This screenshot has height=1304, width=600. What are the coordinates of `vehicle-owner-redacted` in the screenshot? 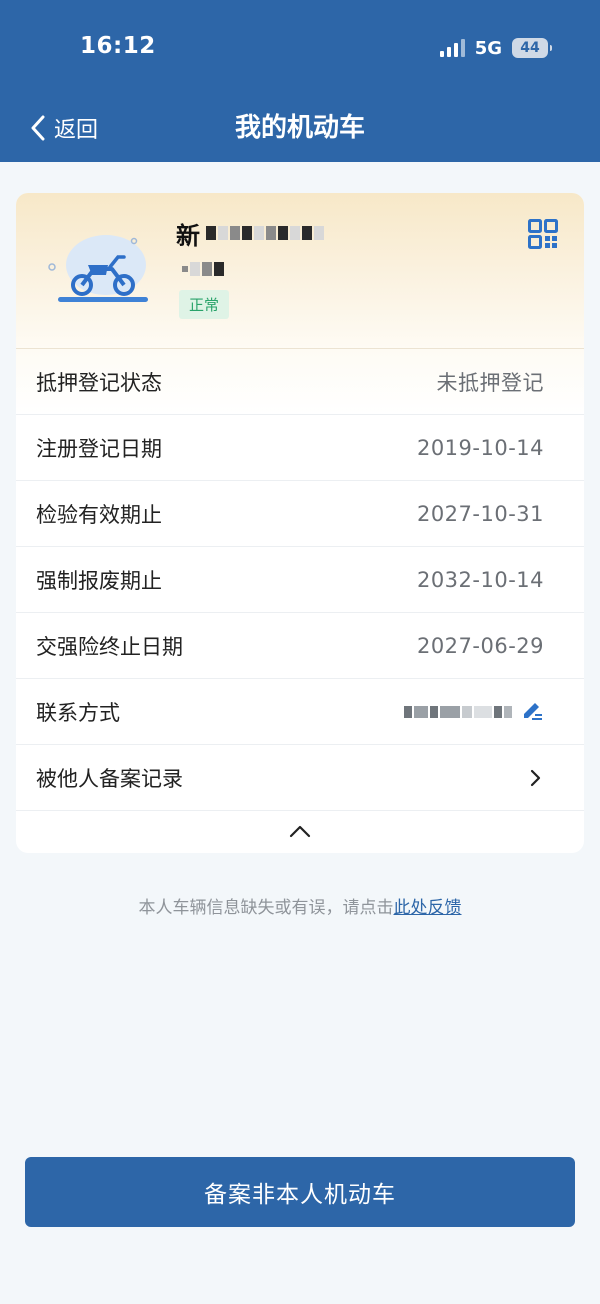 It's located at (200, 269).